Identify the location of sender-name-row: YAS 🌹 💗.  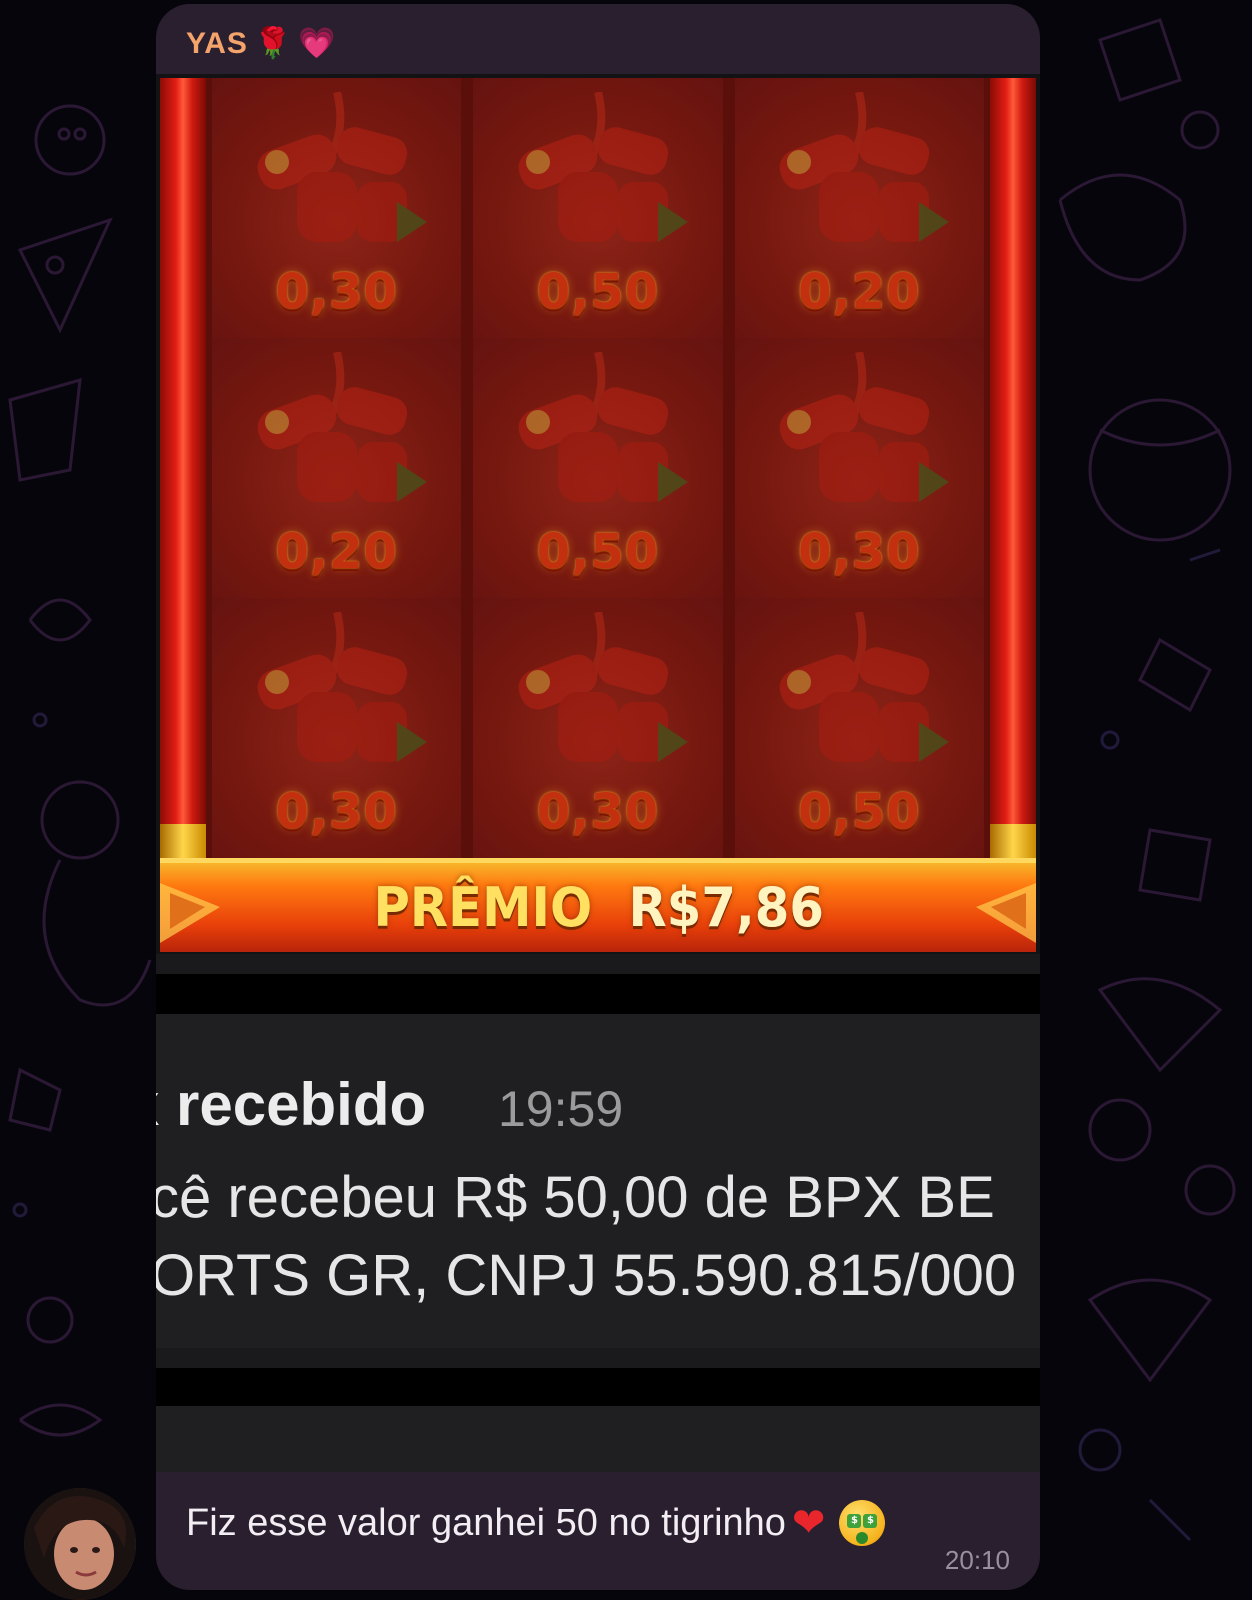
(261, 44).